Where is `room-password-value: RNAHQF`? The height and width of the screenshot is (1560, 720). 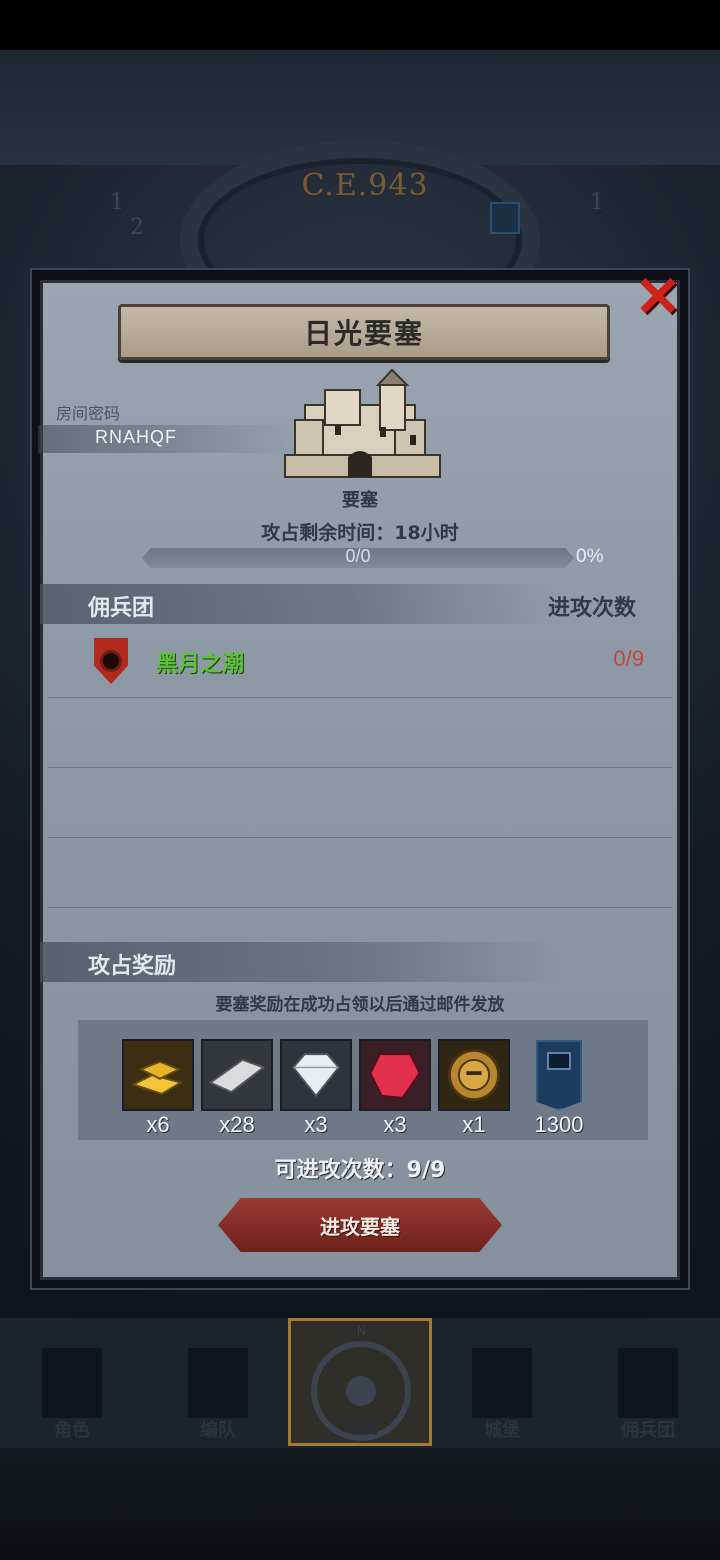 room-password-value: RNAHQF is located at coordinates (136, 437).